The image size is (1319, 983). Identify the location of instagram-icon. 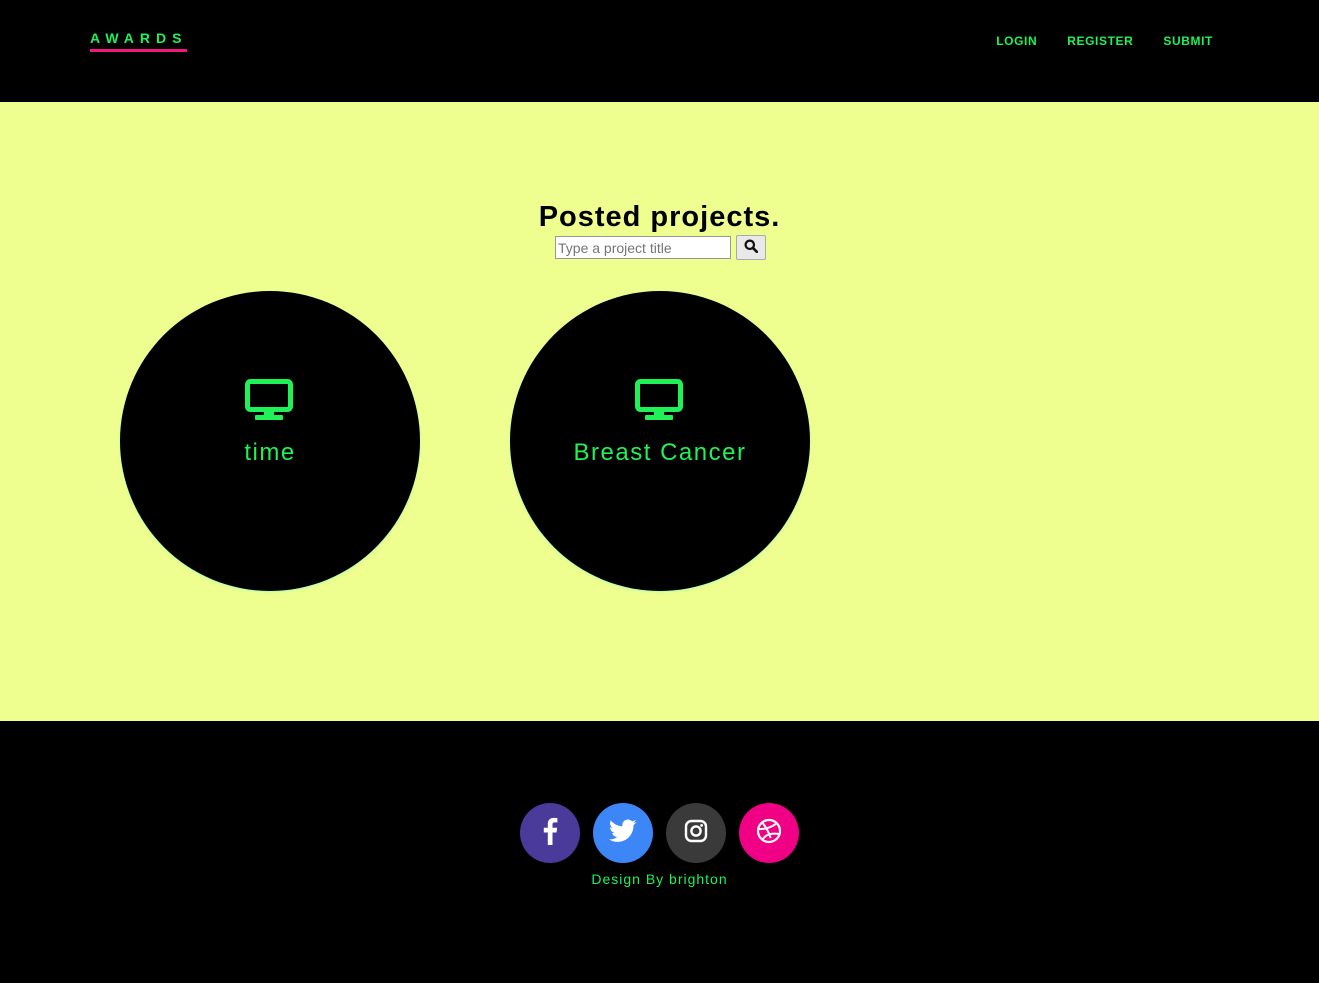
(696, 833).